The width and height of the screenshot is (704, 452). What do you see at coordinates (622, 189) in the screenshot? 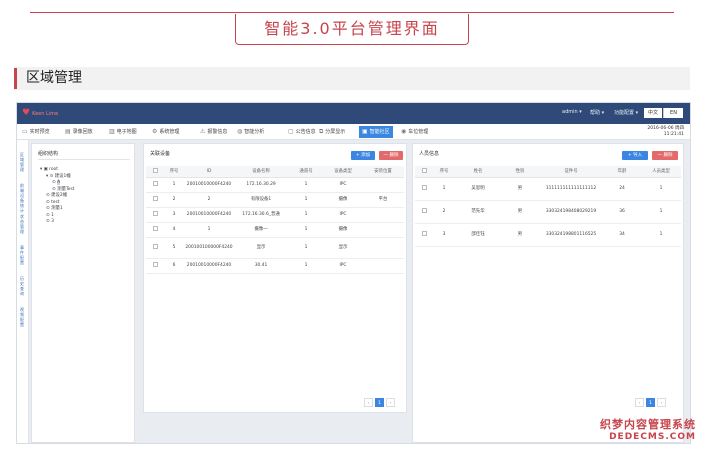
I see `table-cell: 24` at bounding box center [622, 189].